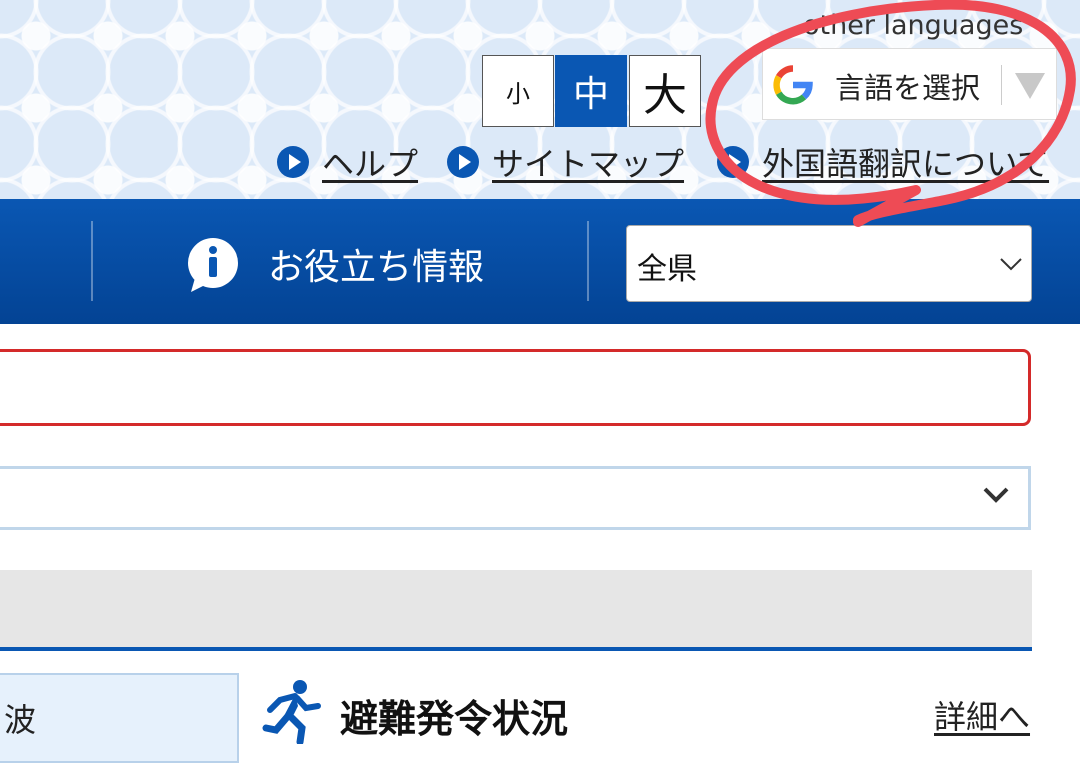 The width and height of the screenshot is (1080, 763). Describe the element at coordinates (454, 719) in the screenshot. I see `evacuation-status-title: 避難発令状況` at that location.